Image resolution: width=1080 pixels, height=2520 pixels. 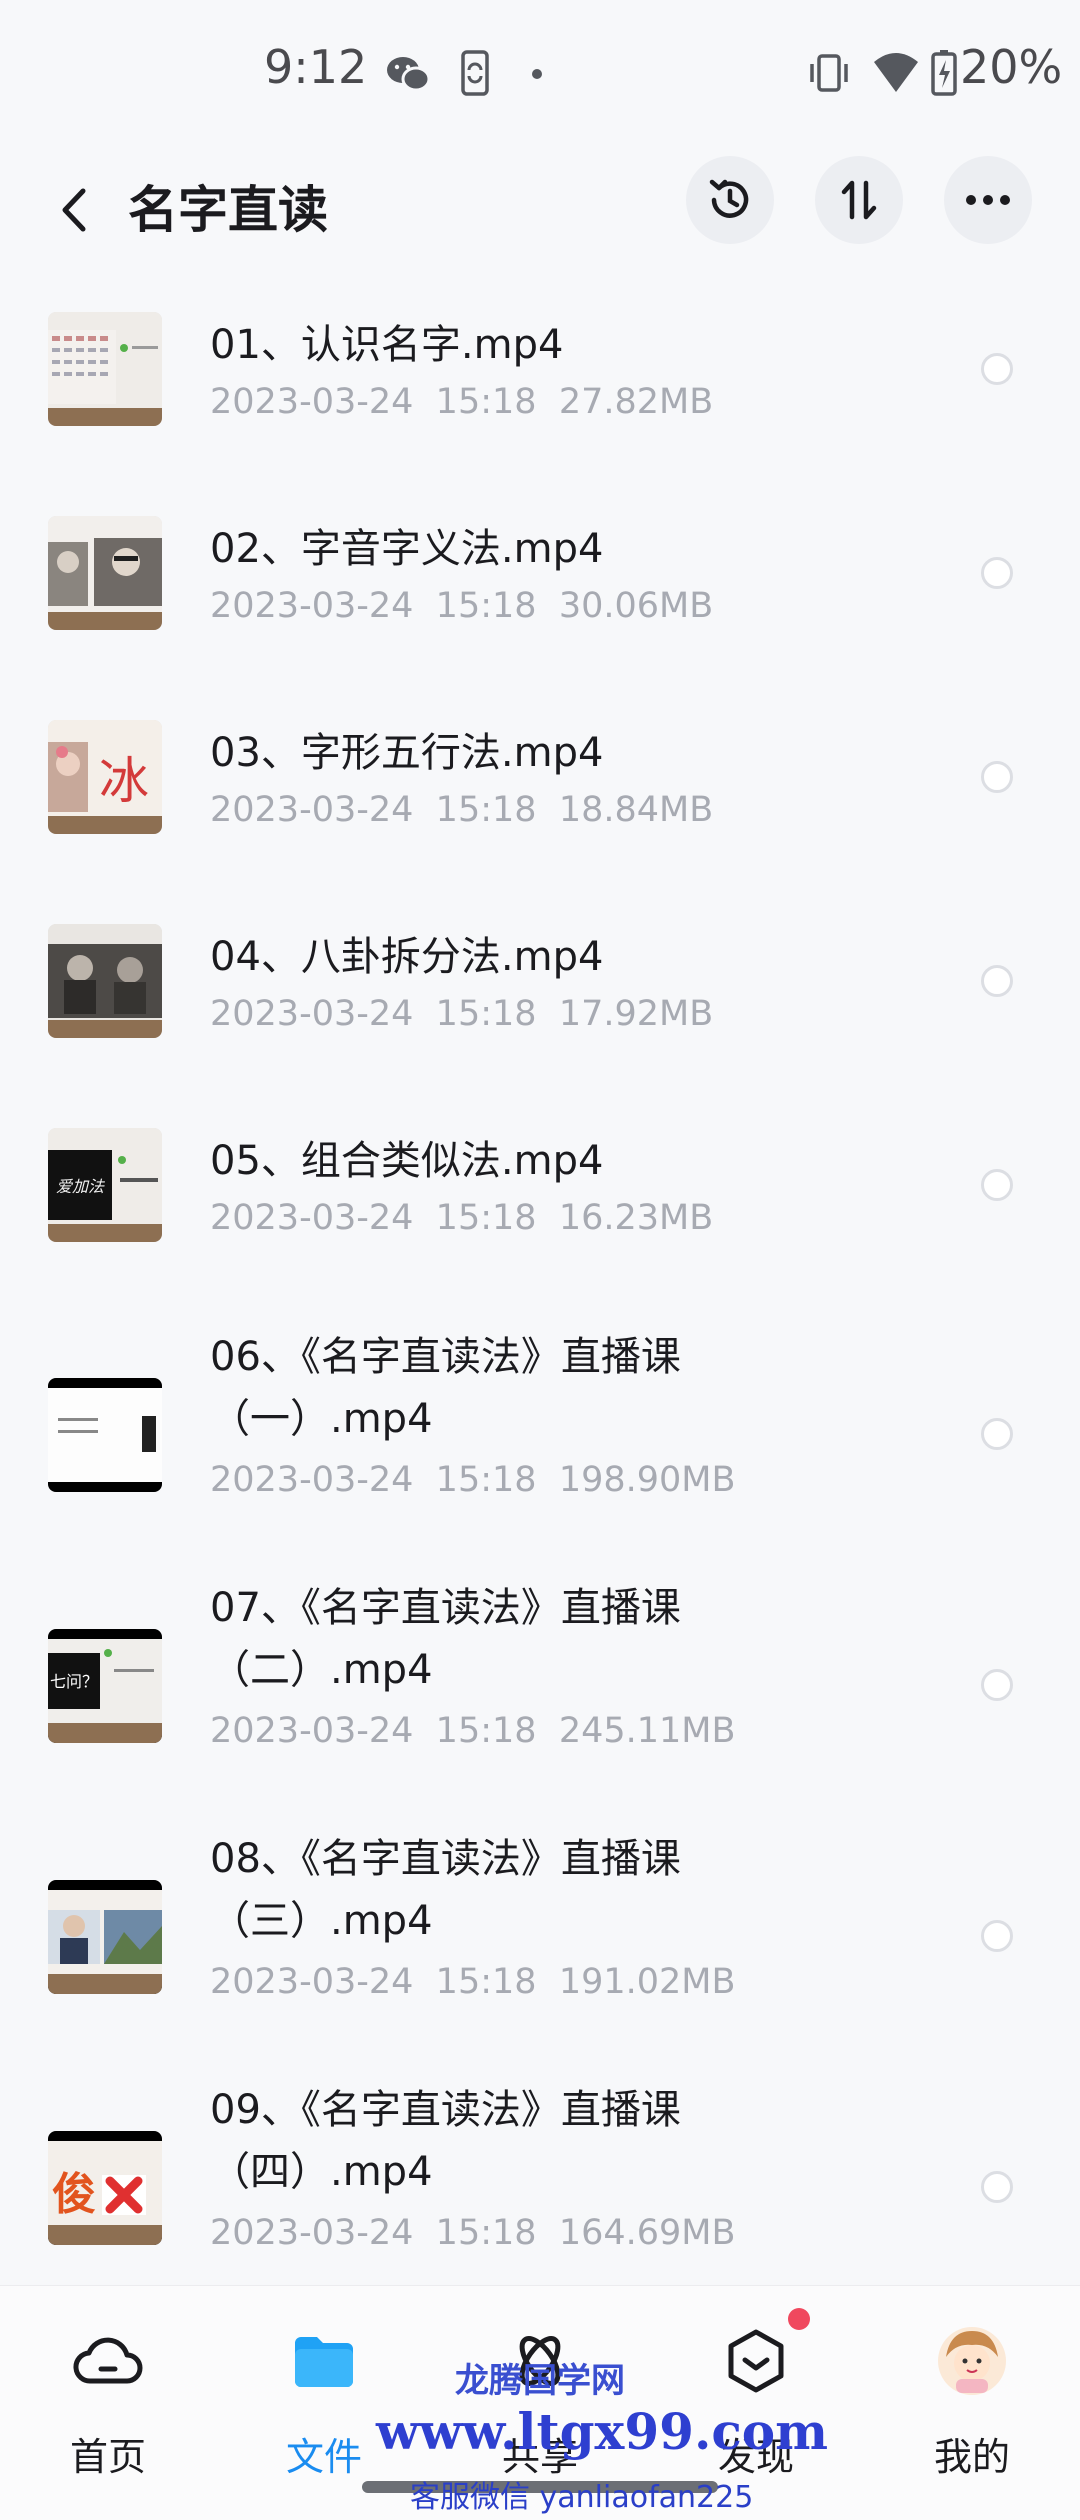 I want to click on sort-button, so click(x=859, y=200).